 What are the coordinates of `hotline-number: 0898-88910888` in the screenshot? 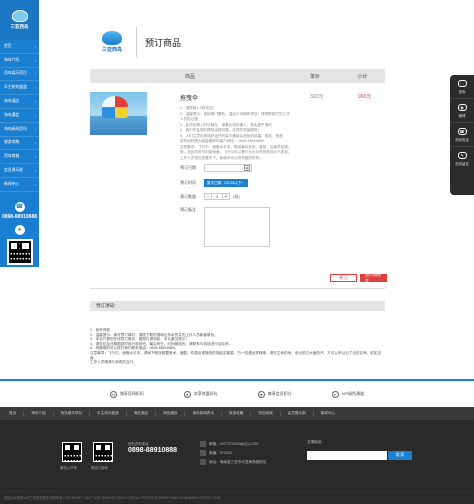 It's located at (153, 450).